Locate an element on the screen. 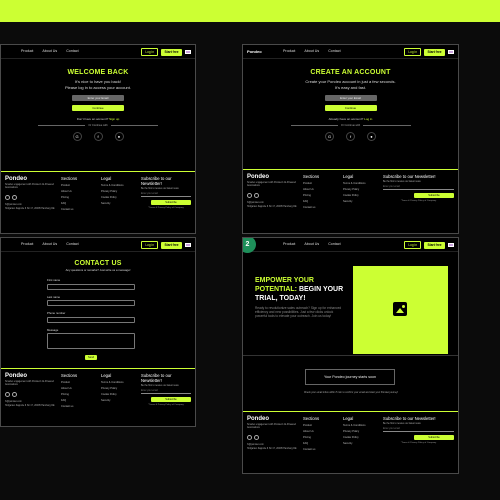 The height and width of the screenshot is (500, 500). login-link: Log in is located at coordinates (368, 119).